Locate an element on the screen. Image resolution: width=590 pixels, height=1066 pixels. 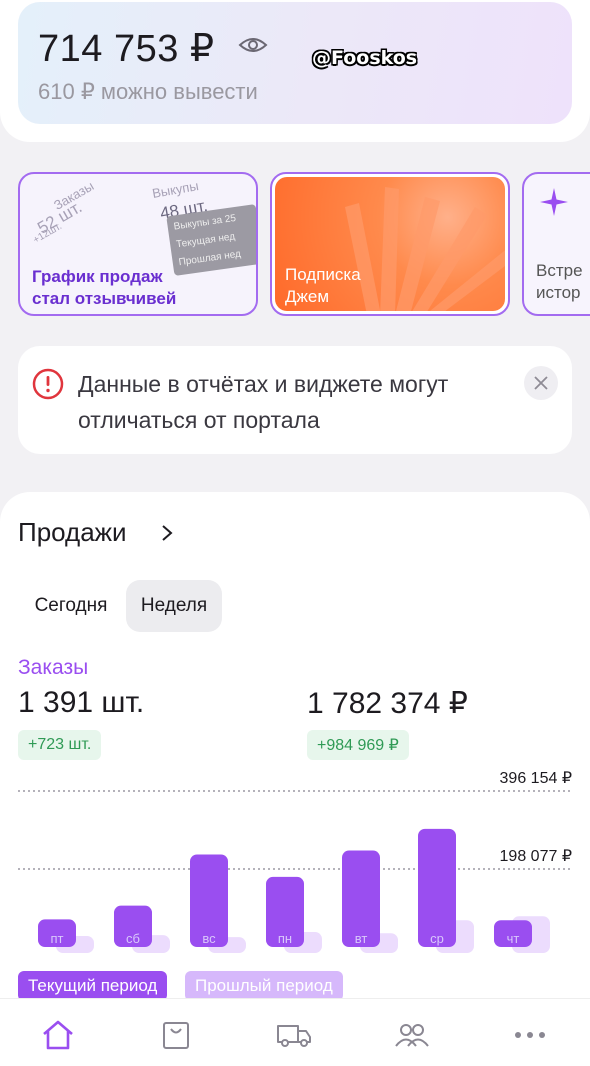
home-icon is located at coordinates (58, 1035).